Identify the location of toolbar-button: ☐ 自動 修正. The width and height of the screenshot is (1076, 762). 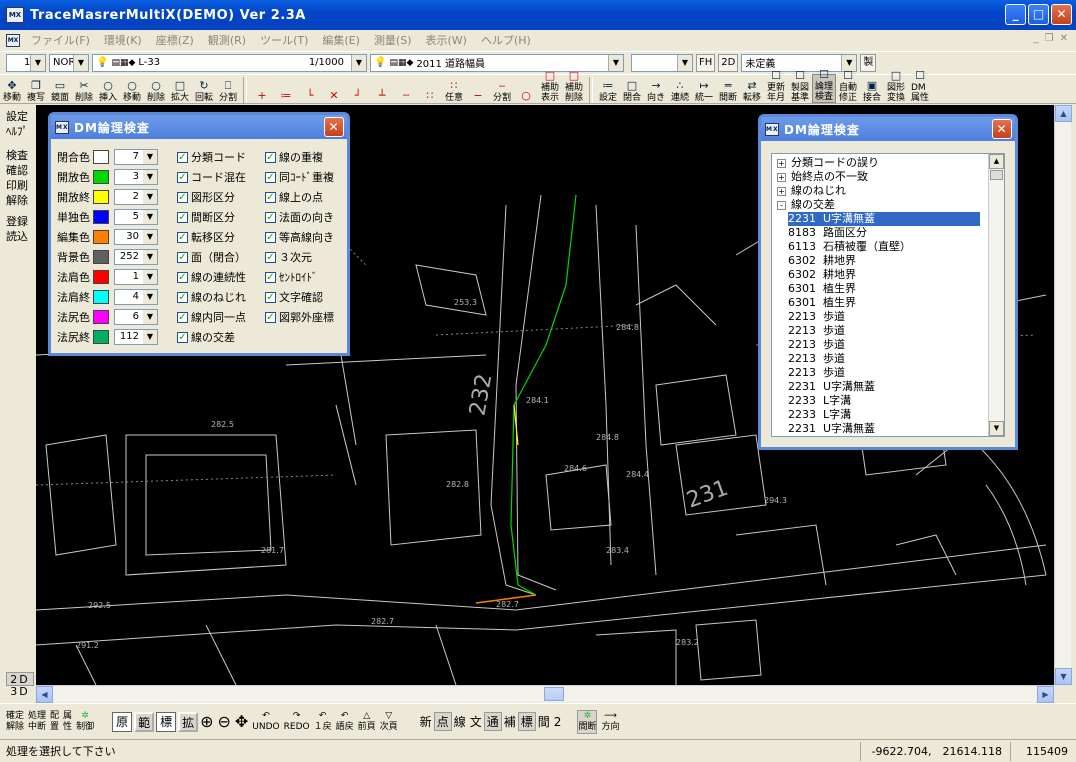
(848, 86).